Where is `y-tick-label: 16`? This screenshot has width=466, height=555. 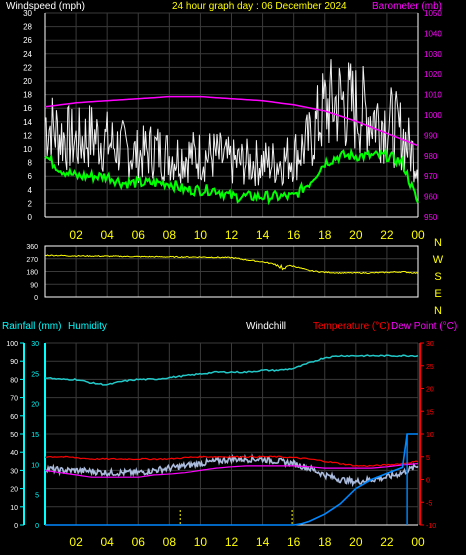
y-tick-label: 16 is located at coordinates (27, 108).